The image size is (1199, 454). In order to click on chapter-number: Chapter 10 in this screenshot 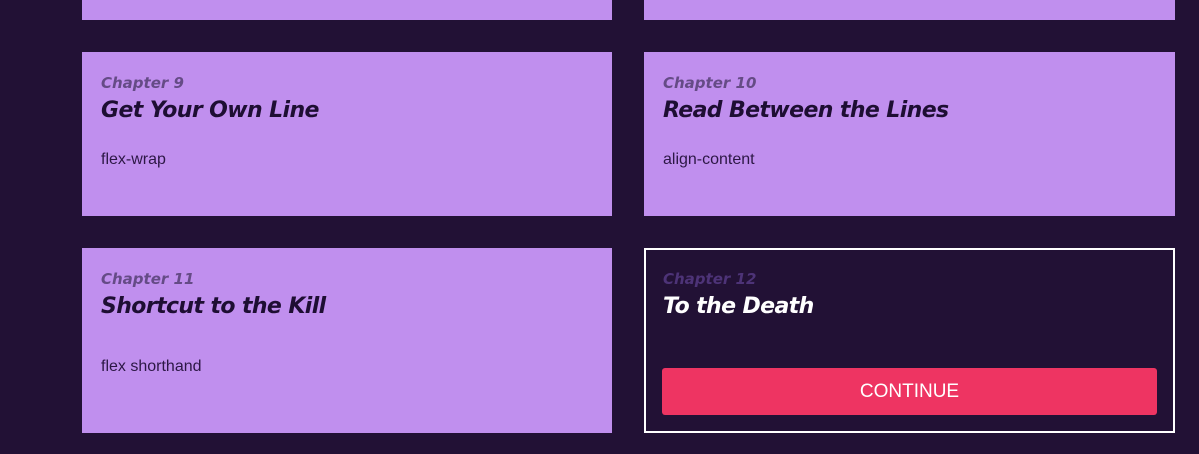, I will do `click(710, 83)`.